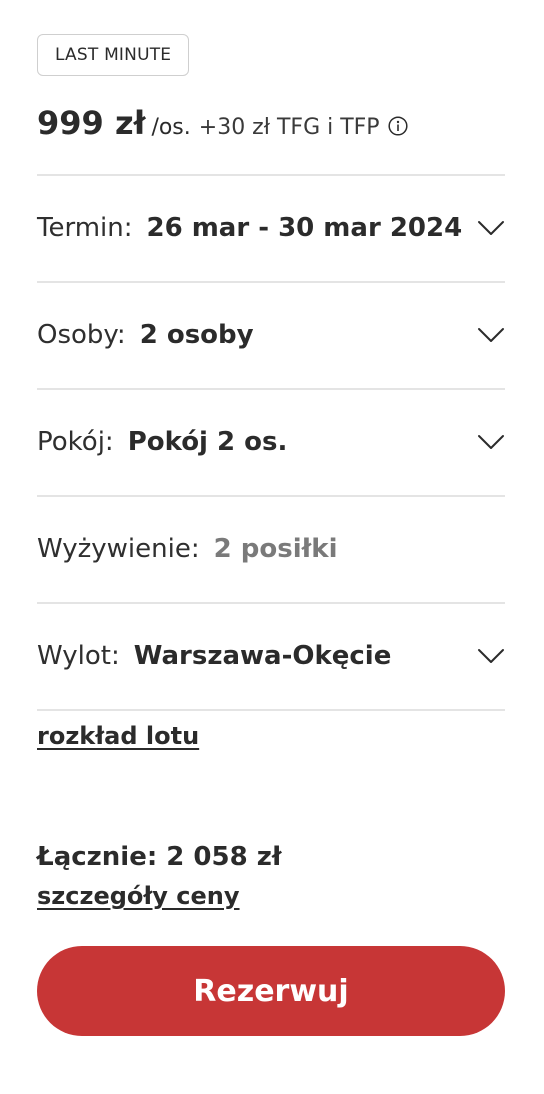 The image size is (544, 1094). What do you see at coordinates (113, 55) in the screenshot?
I see `last-minute-badge: LAST MINUTE` at bounding box center [113, 55].